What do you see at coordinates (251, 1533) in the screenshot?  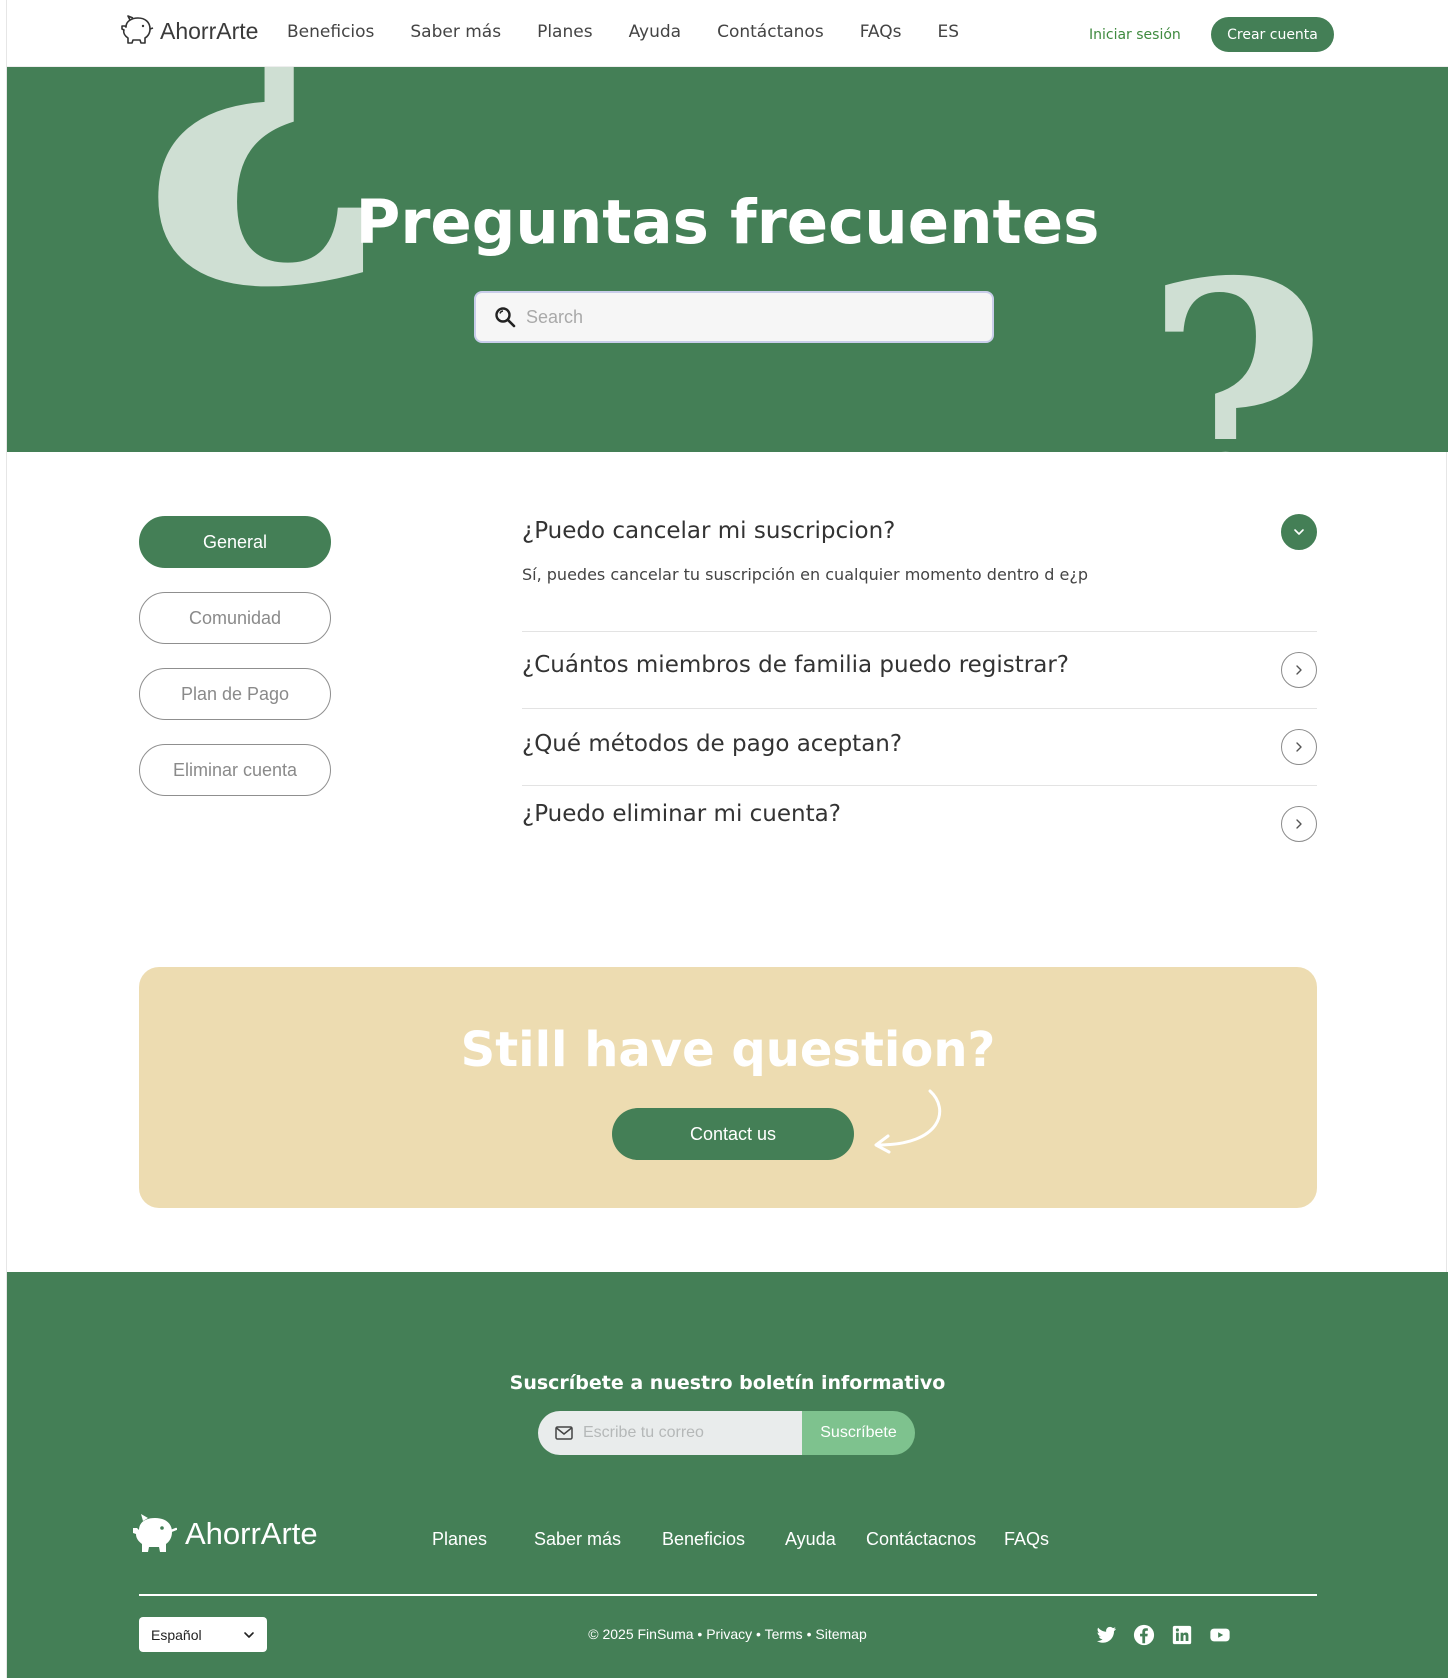 I see `footer-logo-text: AhorrArte` at bounding box center [251, 1533].